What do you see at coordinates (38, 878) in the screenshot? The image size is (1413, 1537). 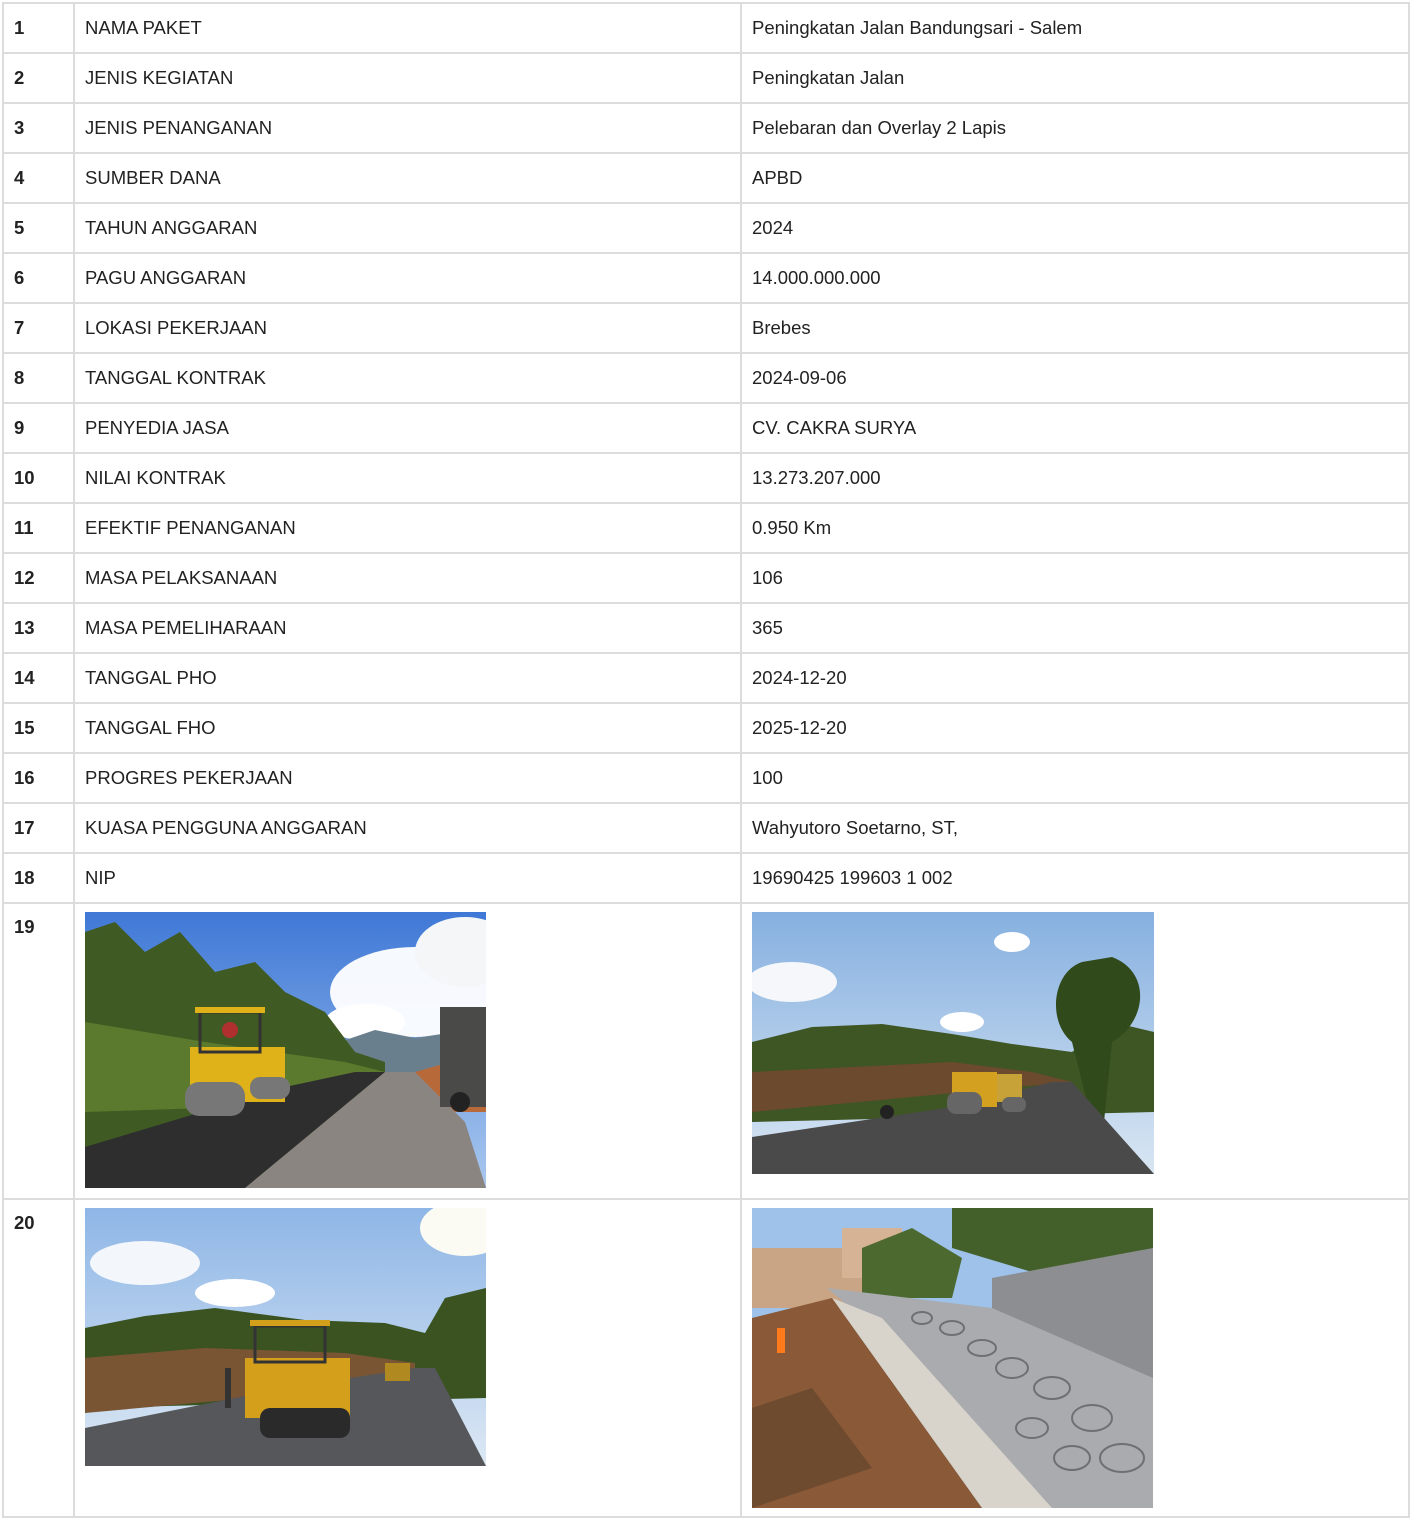 I see `row-number: 18` at bounding box center [38, 878].